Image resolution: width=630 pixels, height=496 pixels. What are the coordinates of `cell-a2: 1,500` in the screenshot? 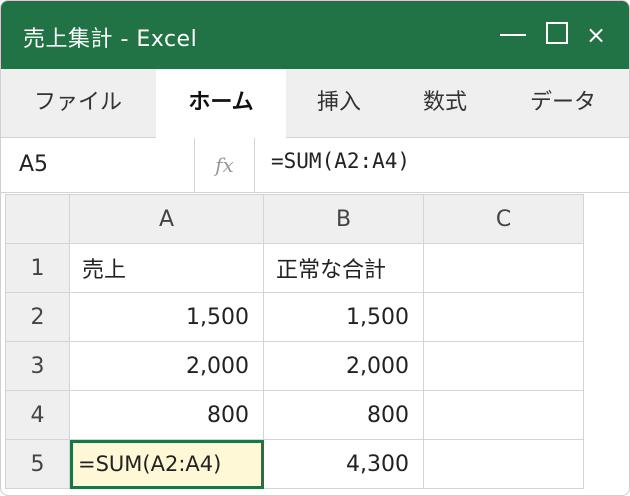 It's located at (166, 317).